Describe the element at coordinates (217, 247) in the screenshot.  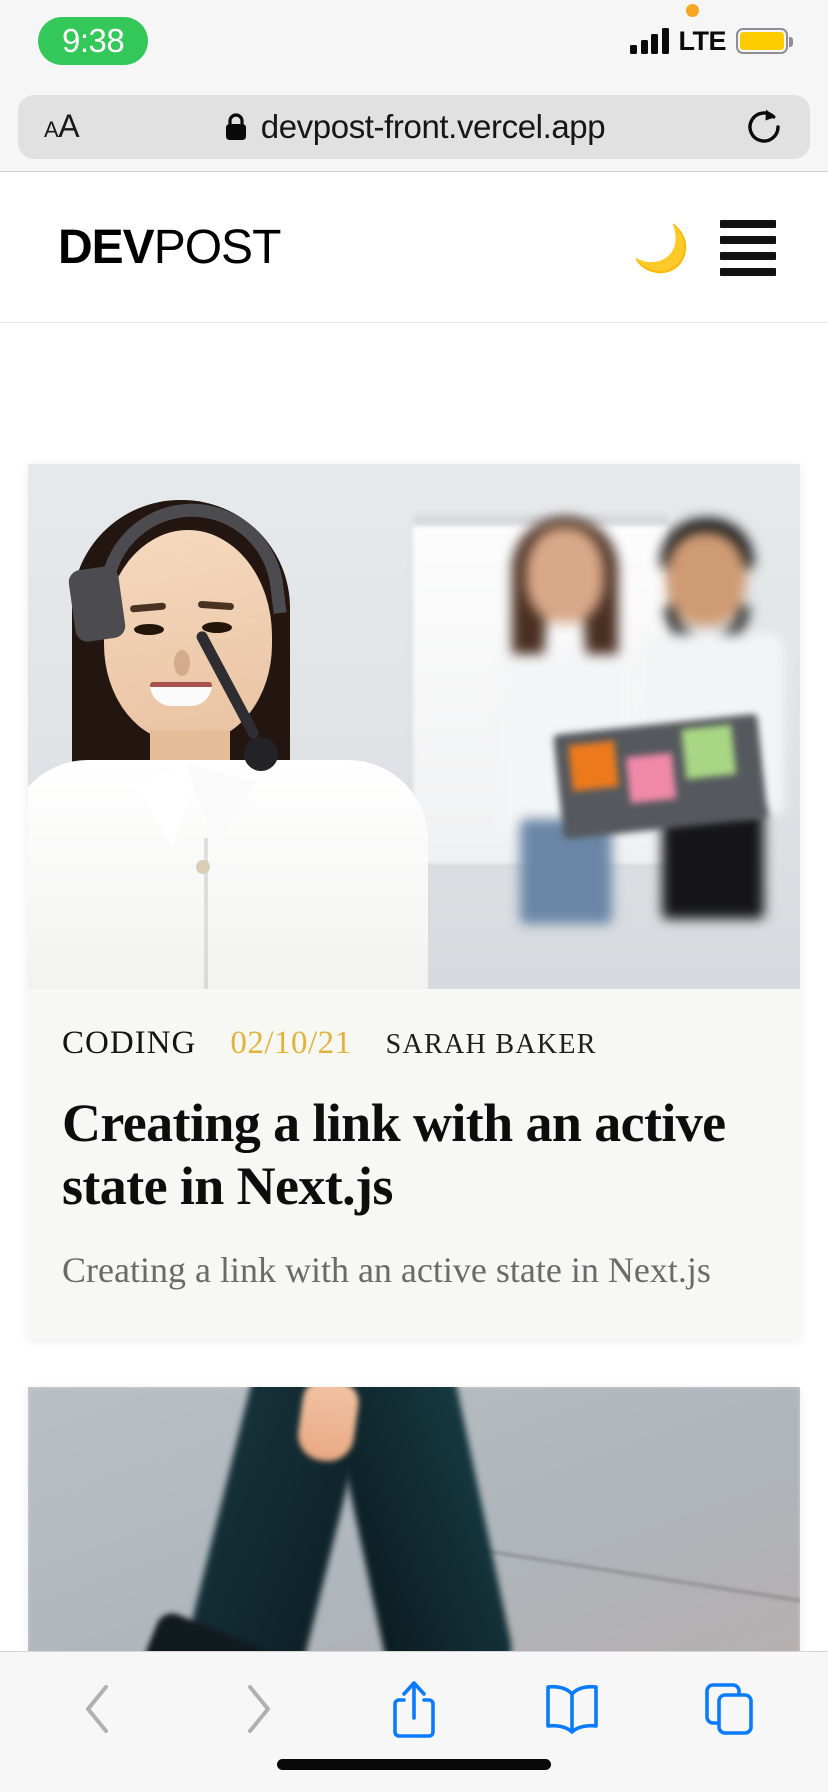
I see `logo-post: POST` at that location.